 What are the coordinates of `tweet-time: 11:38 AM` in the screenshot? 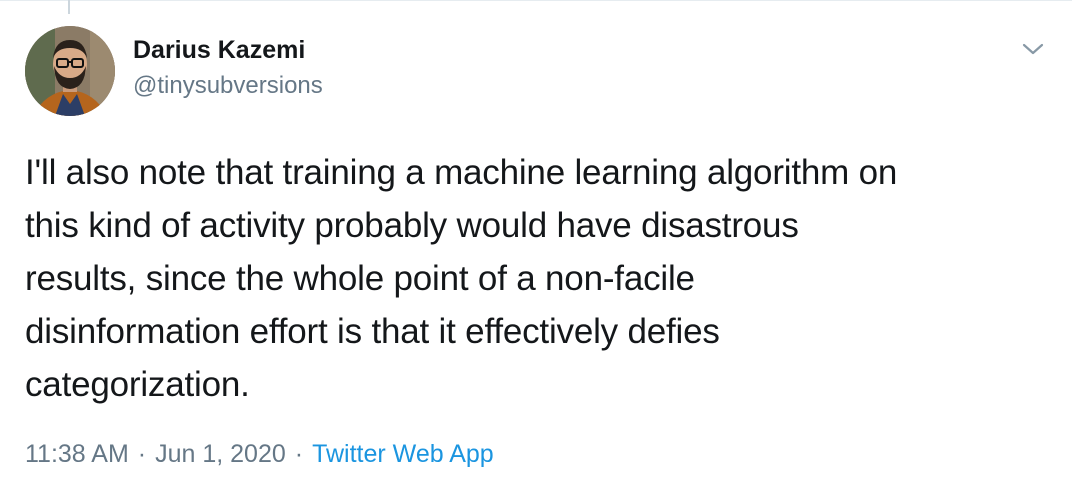 It's located at (77, 454).